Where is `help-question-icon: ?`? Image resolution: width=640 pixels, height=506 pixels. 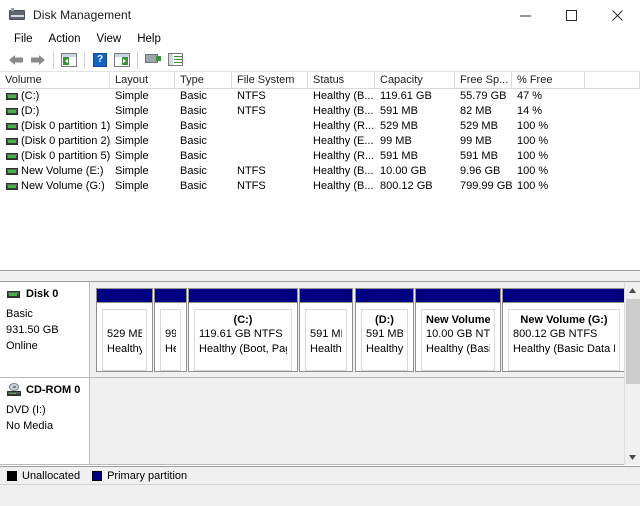 help-question-icon: ? is located at coordinates (100, 59).